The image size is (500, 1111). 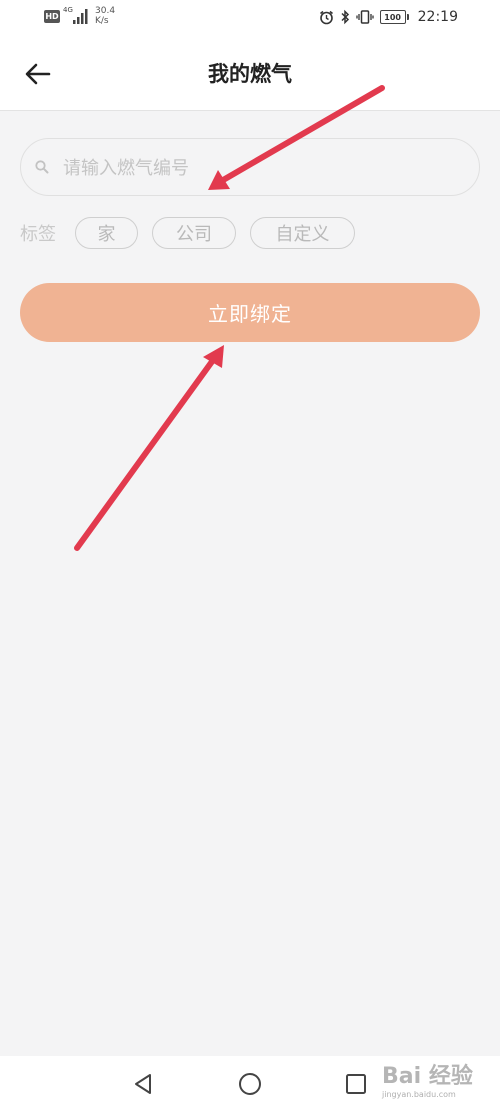 I want to click on status-right: 100 22:19, so click(x=388, y=17).